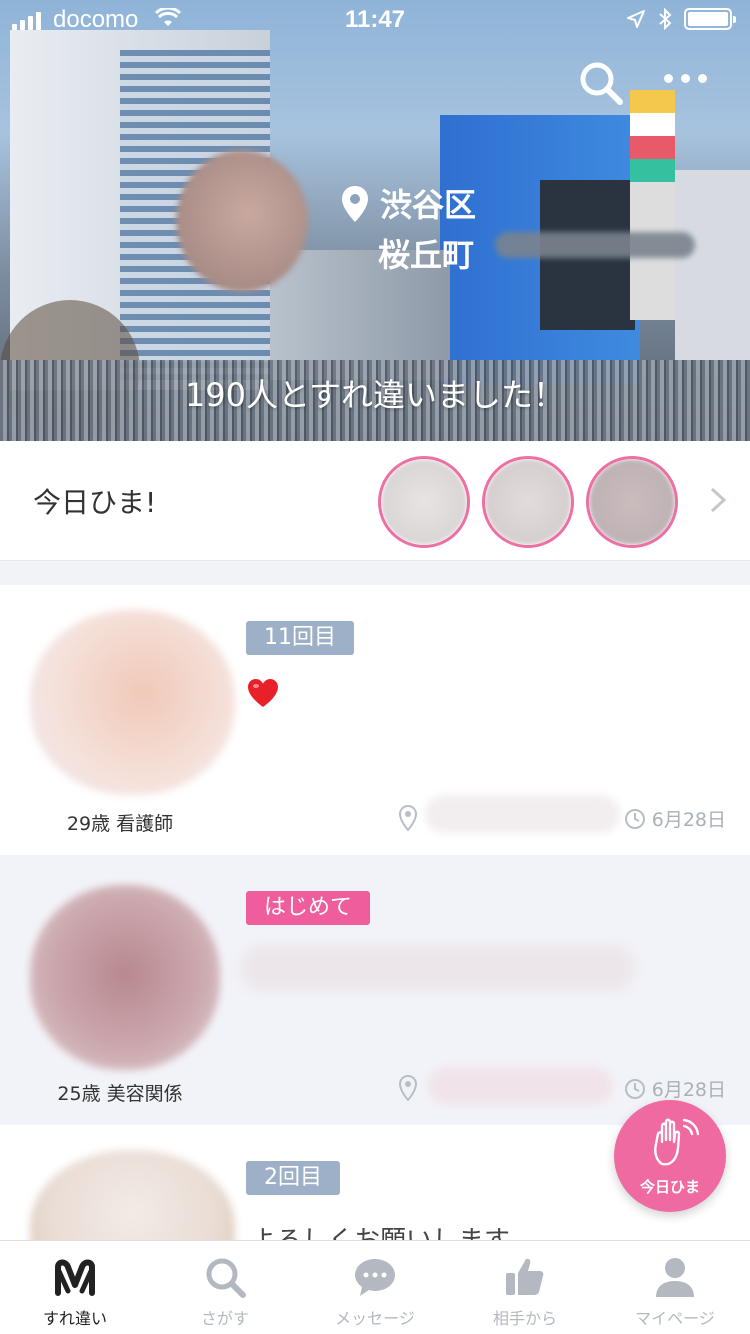 This screenshot has height=1334, width=750. What do you see at coordinates (380, 1230) in the screenshot?
I see `message-preview: よろしくお願いします` at bounding box center [380, 1230].